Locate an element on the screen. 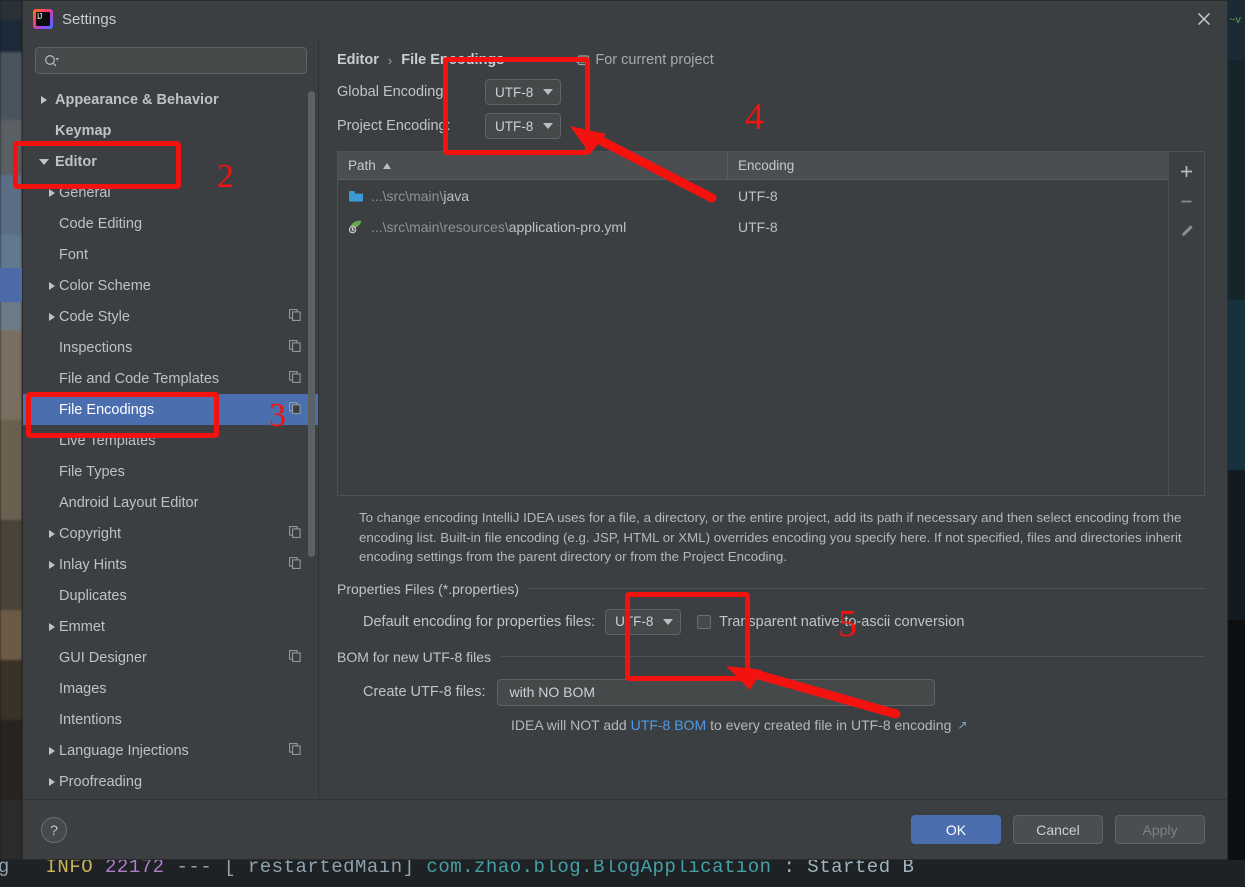 This screenshot has width=1245, height=887. column-header-encoding: Encoding is located at coordinates (766, 165).